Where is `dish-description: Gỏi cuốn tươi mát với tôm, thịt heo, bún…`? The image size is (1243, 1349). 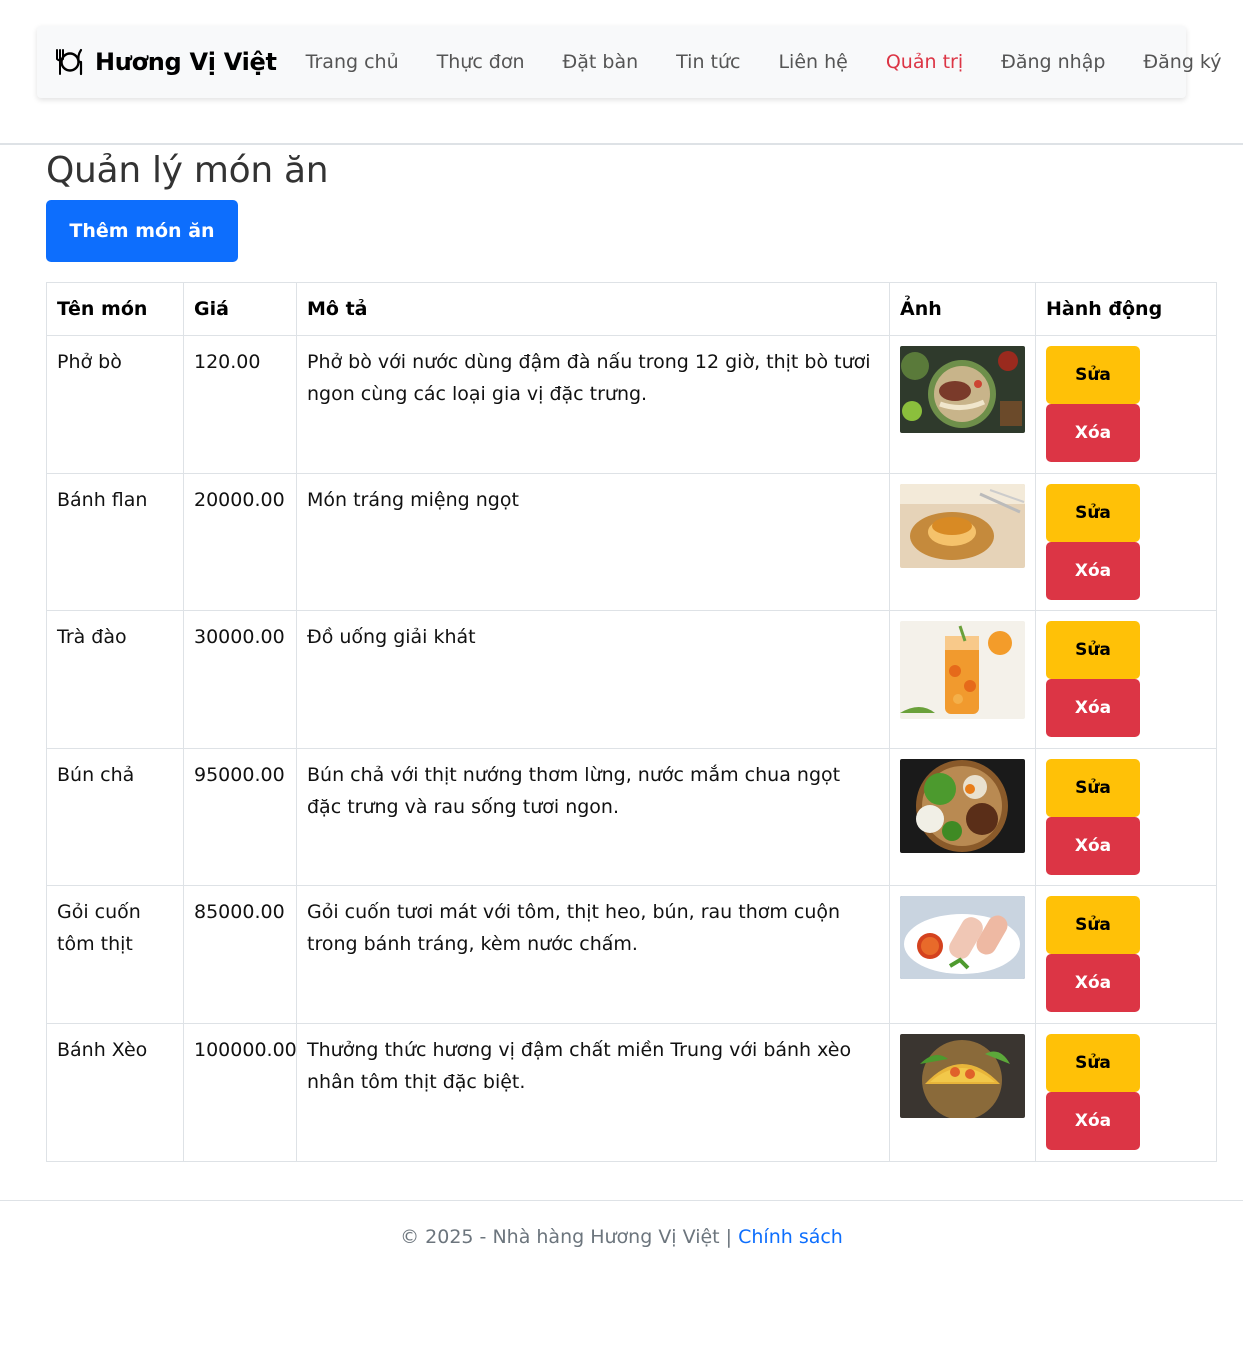
dish-description: Gỏi cuốn tươi mát với tôm, thịt heo, bún… is located at coordinates (593, 954).